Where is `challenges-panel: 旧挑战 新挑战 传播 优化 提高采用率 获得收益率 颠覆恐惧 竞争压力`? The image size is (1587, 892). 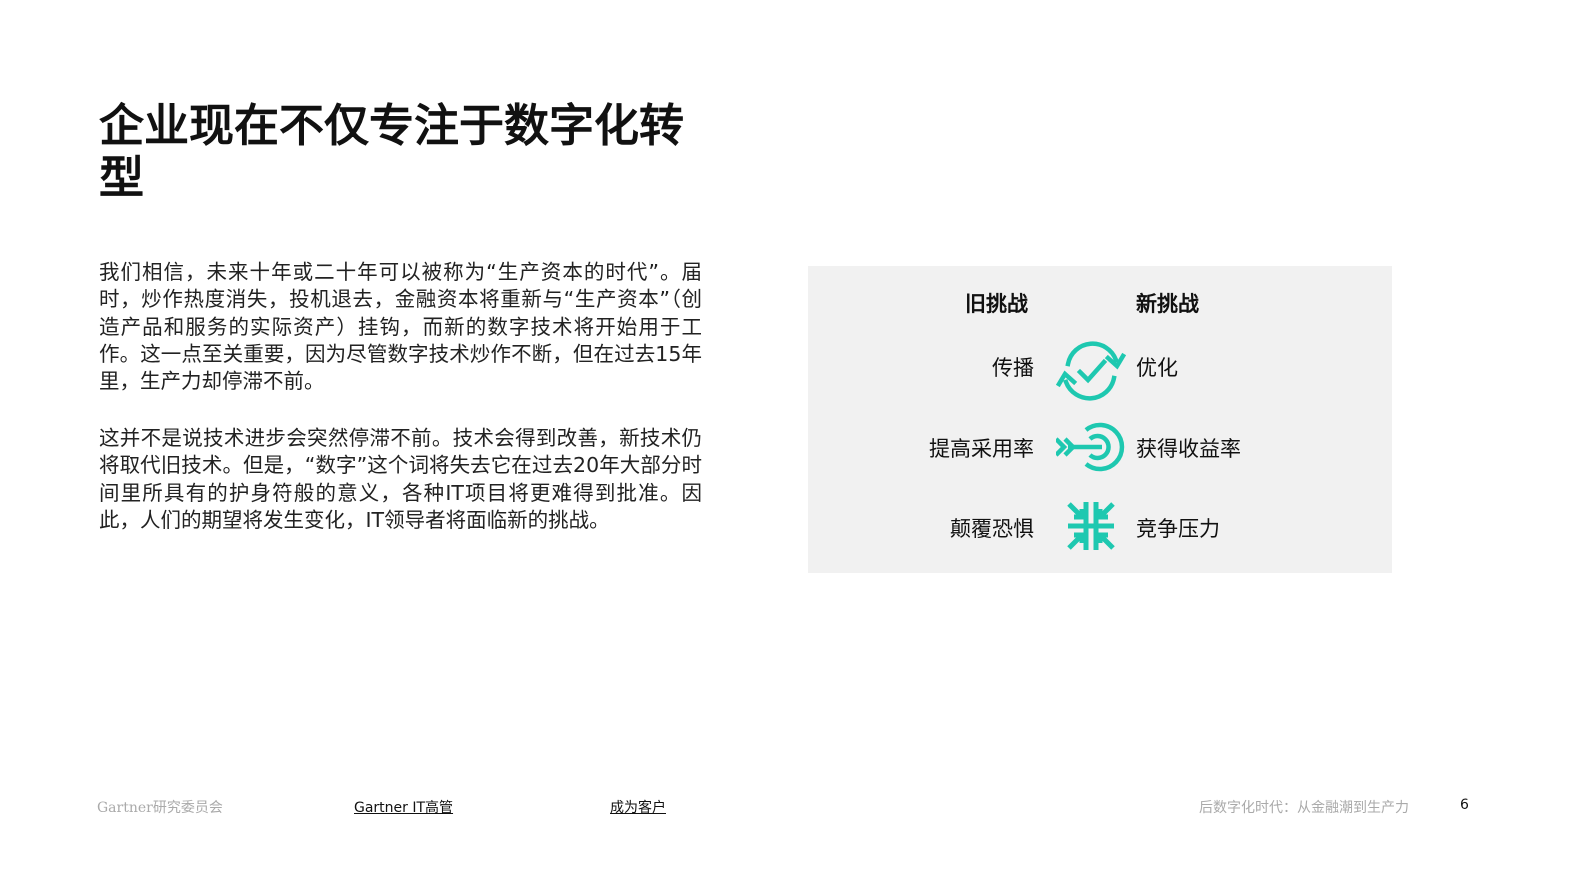
challenges-panel: 旧挑战 新挑战 传播 优化 提高采用率 获得收益率 颠覆恐惧 竞争压力 is located at coordinates (1100, 419).